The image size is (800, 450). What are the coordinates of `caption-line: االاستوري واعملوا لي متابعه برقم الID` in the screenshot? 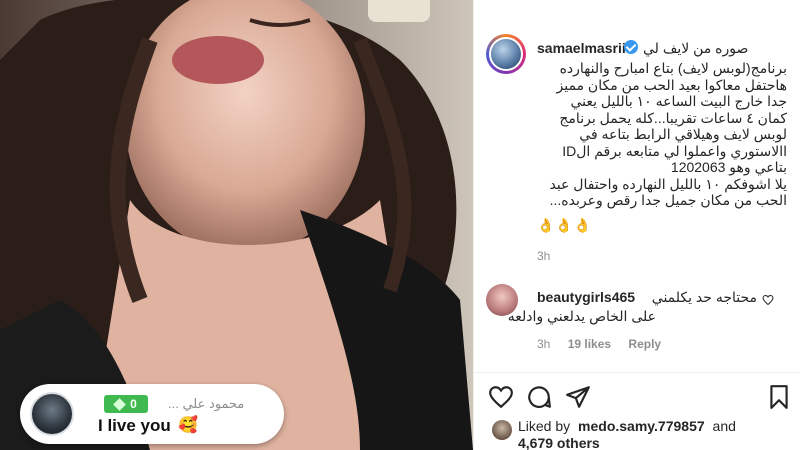 It's located at (674, 150).